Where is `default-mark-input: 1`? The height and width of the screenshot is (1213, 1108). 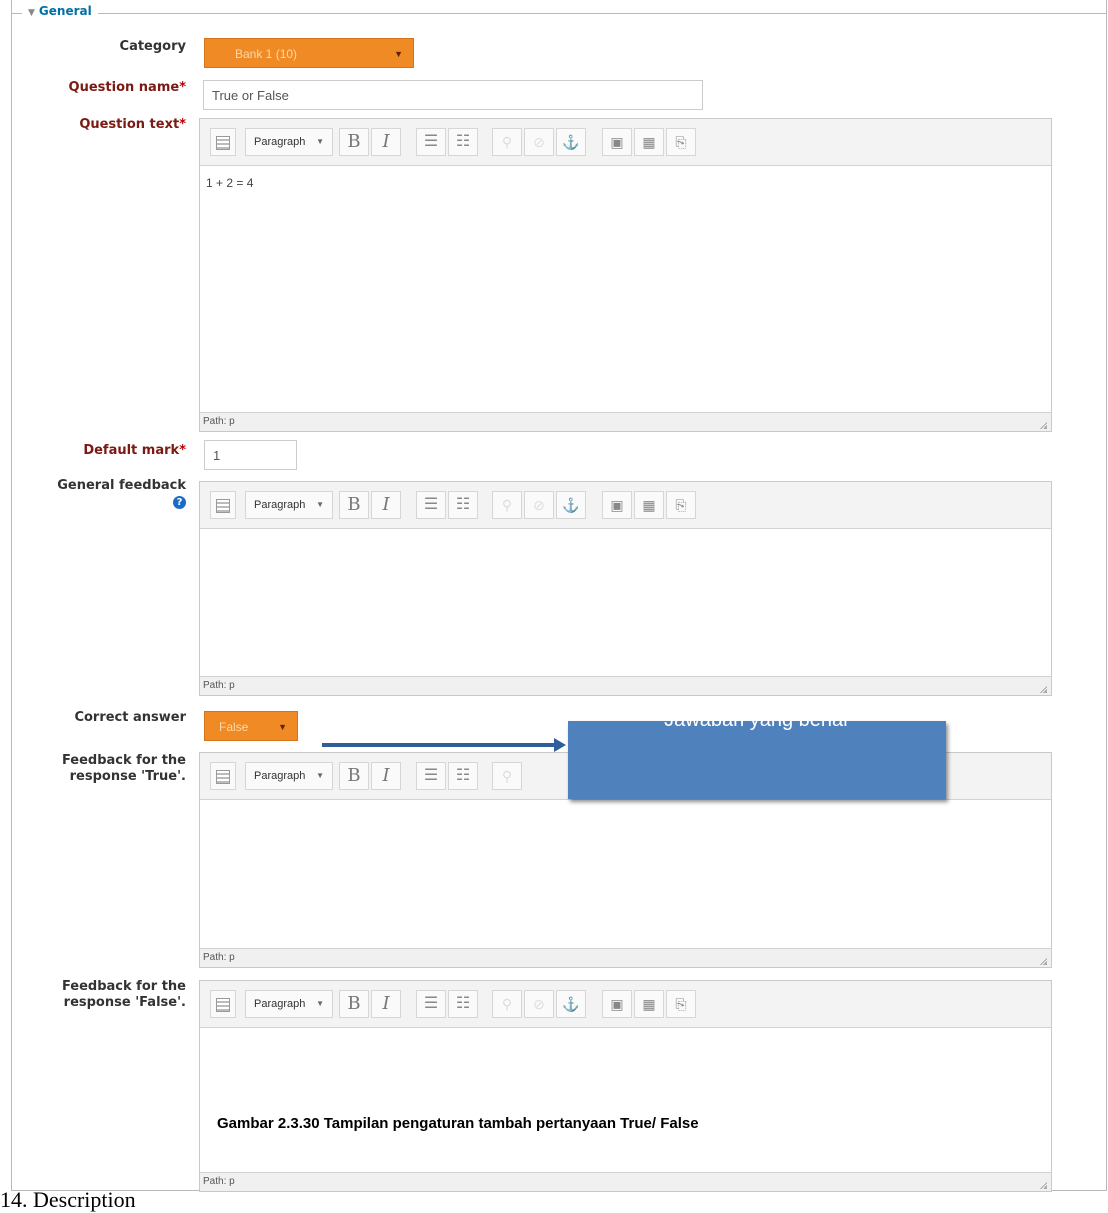
default-mark-input: 1 is located at coordinates (250, 455).